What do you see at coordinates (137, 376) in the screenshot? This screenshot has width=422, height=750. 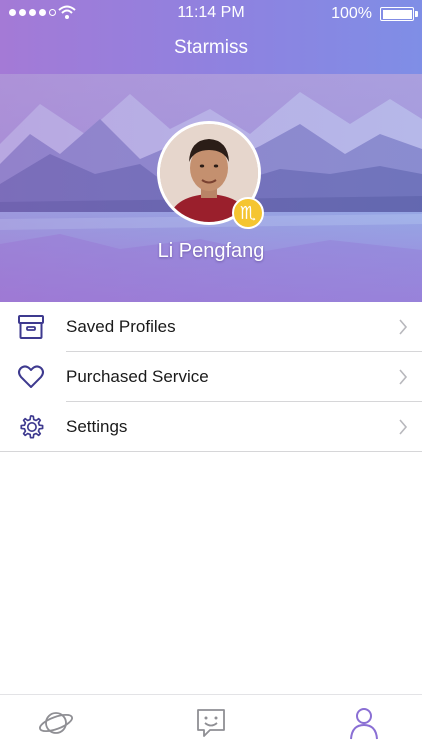 I see `menu-item-label: Purchased Service` at bounding box center [137, 376].